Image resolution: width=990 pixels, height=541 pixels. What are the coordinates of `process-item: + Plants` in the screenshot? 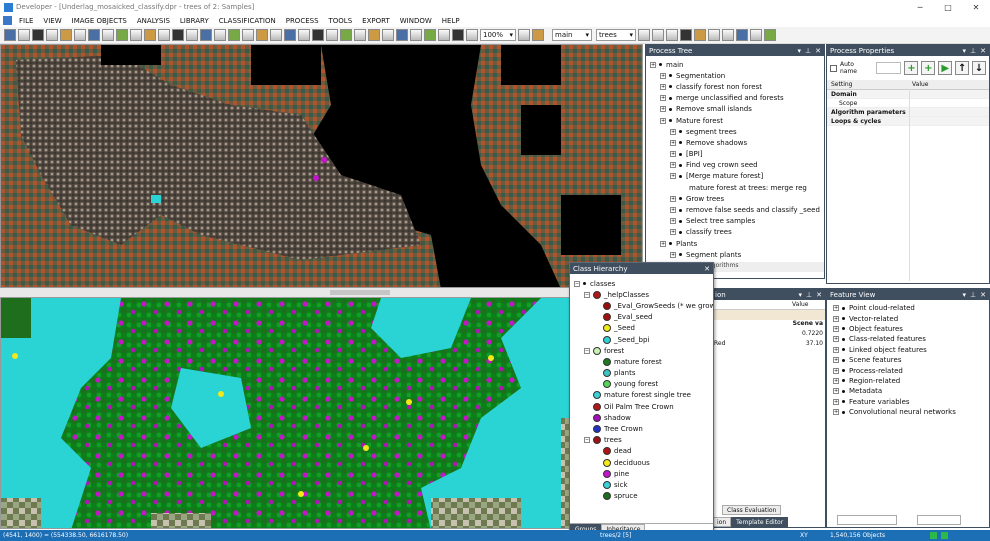 It's located at (737, 243).